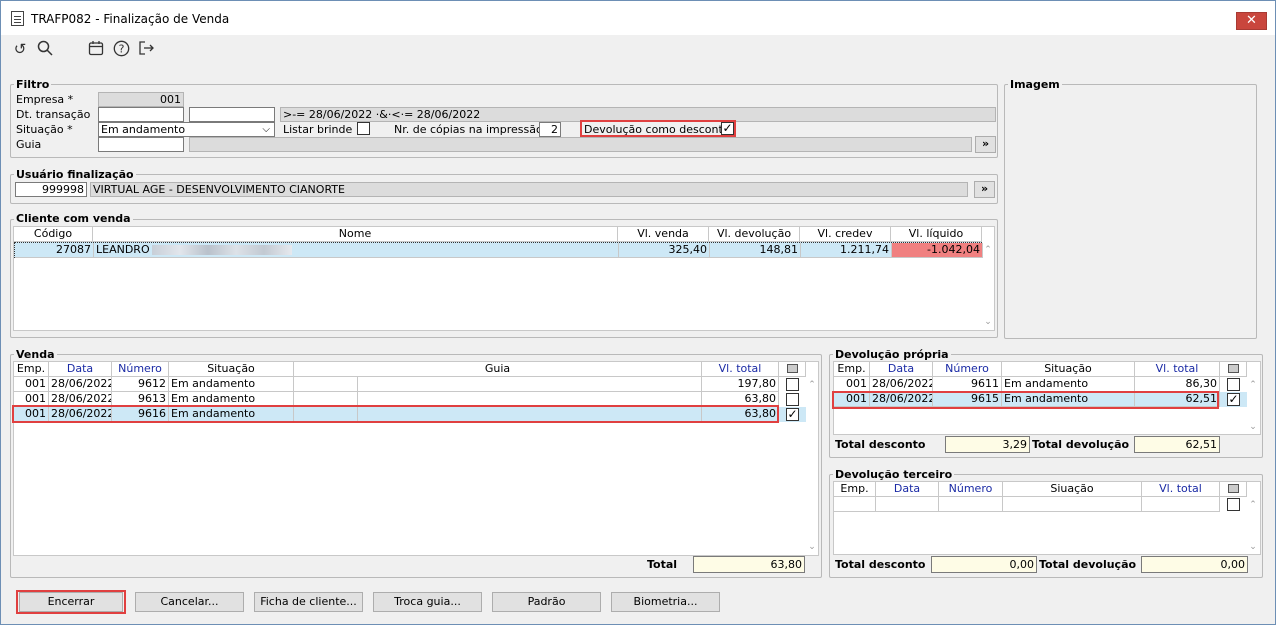  I want to click on dev-propria-row-highlight, so click(1025, 400).